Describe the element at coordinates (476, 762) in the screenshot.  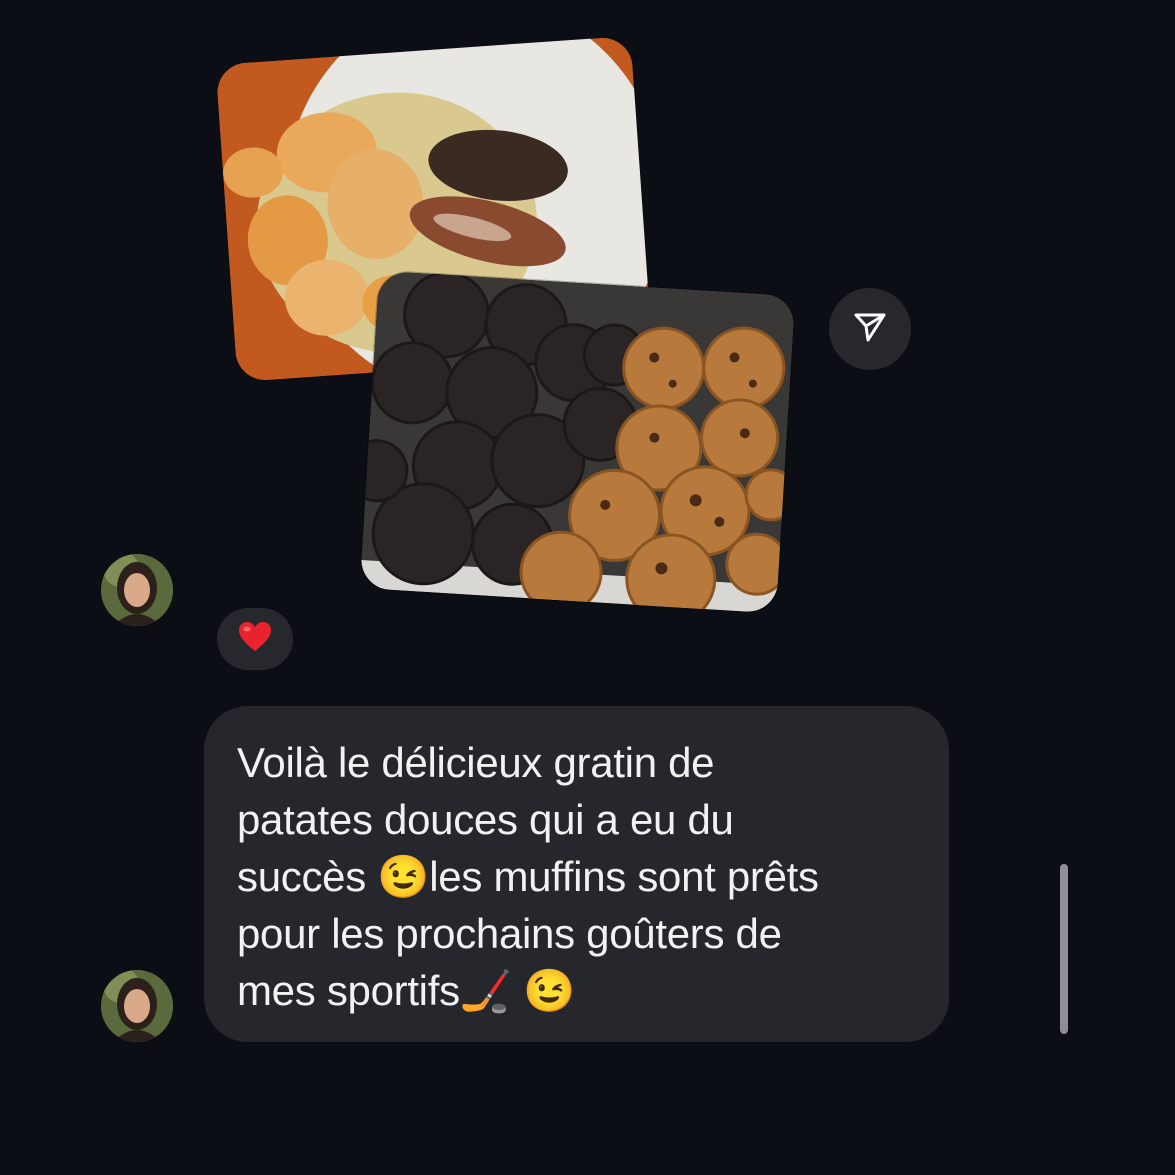
I see `message-line: Voilà le délicieux gratin de` at that location.